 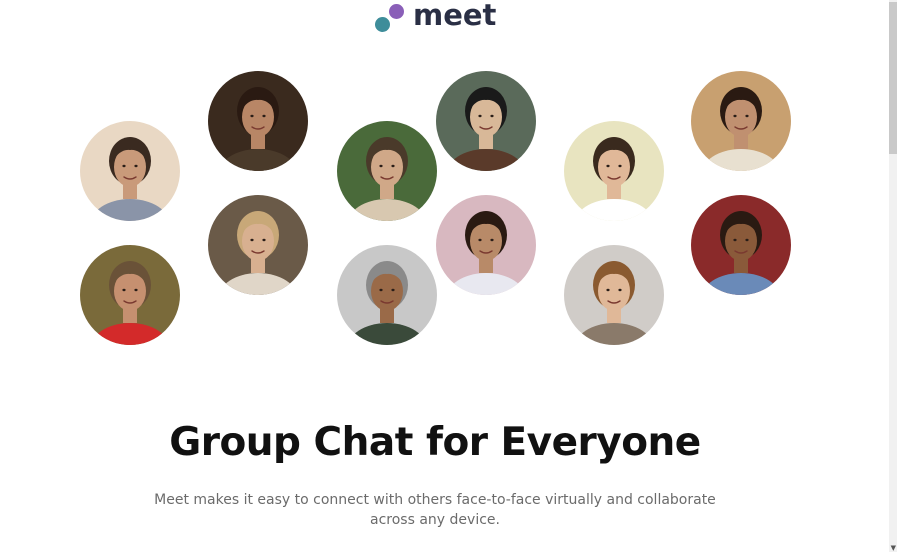 I want to click on avatar-older-man-smiling, so click(x=387, y=295).